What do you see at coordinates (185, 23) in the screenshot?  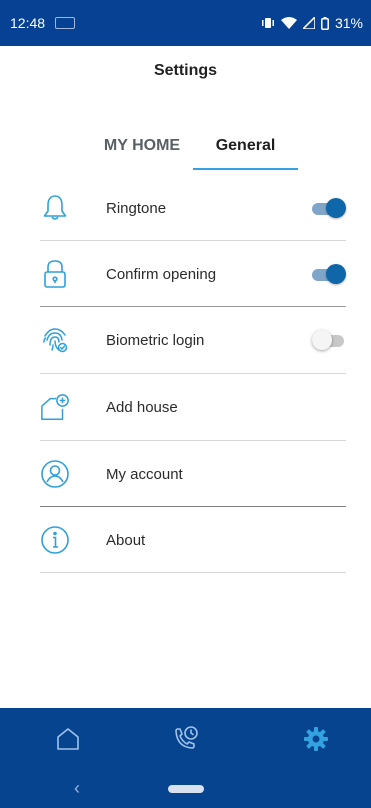 I see `status-bar: 12:48 31%` at bounding box center [185, 23].